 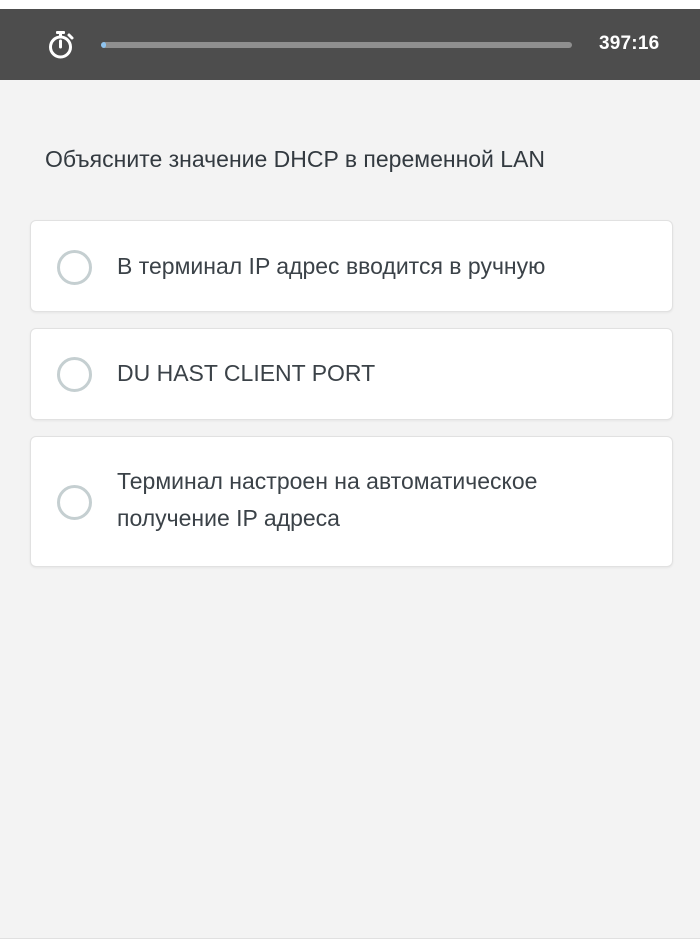 I want to click on question-text: Объясните значение DHCP в переменной LAN, so click(x=295, y=159).